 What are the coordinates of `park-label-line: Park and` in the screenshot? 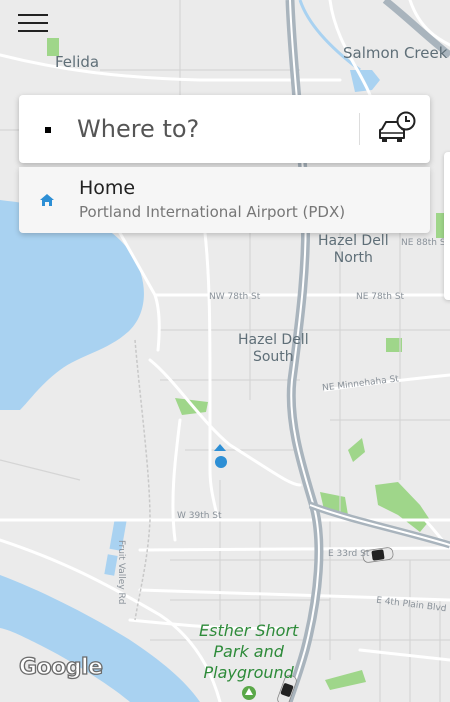 It's located at (248, 651).